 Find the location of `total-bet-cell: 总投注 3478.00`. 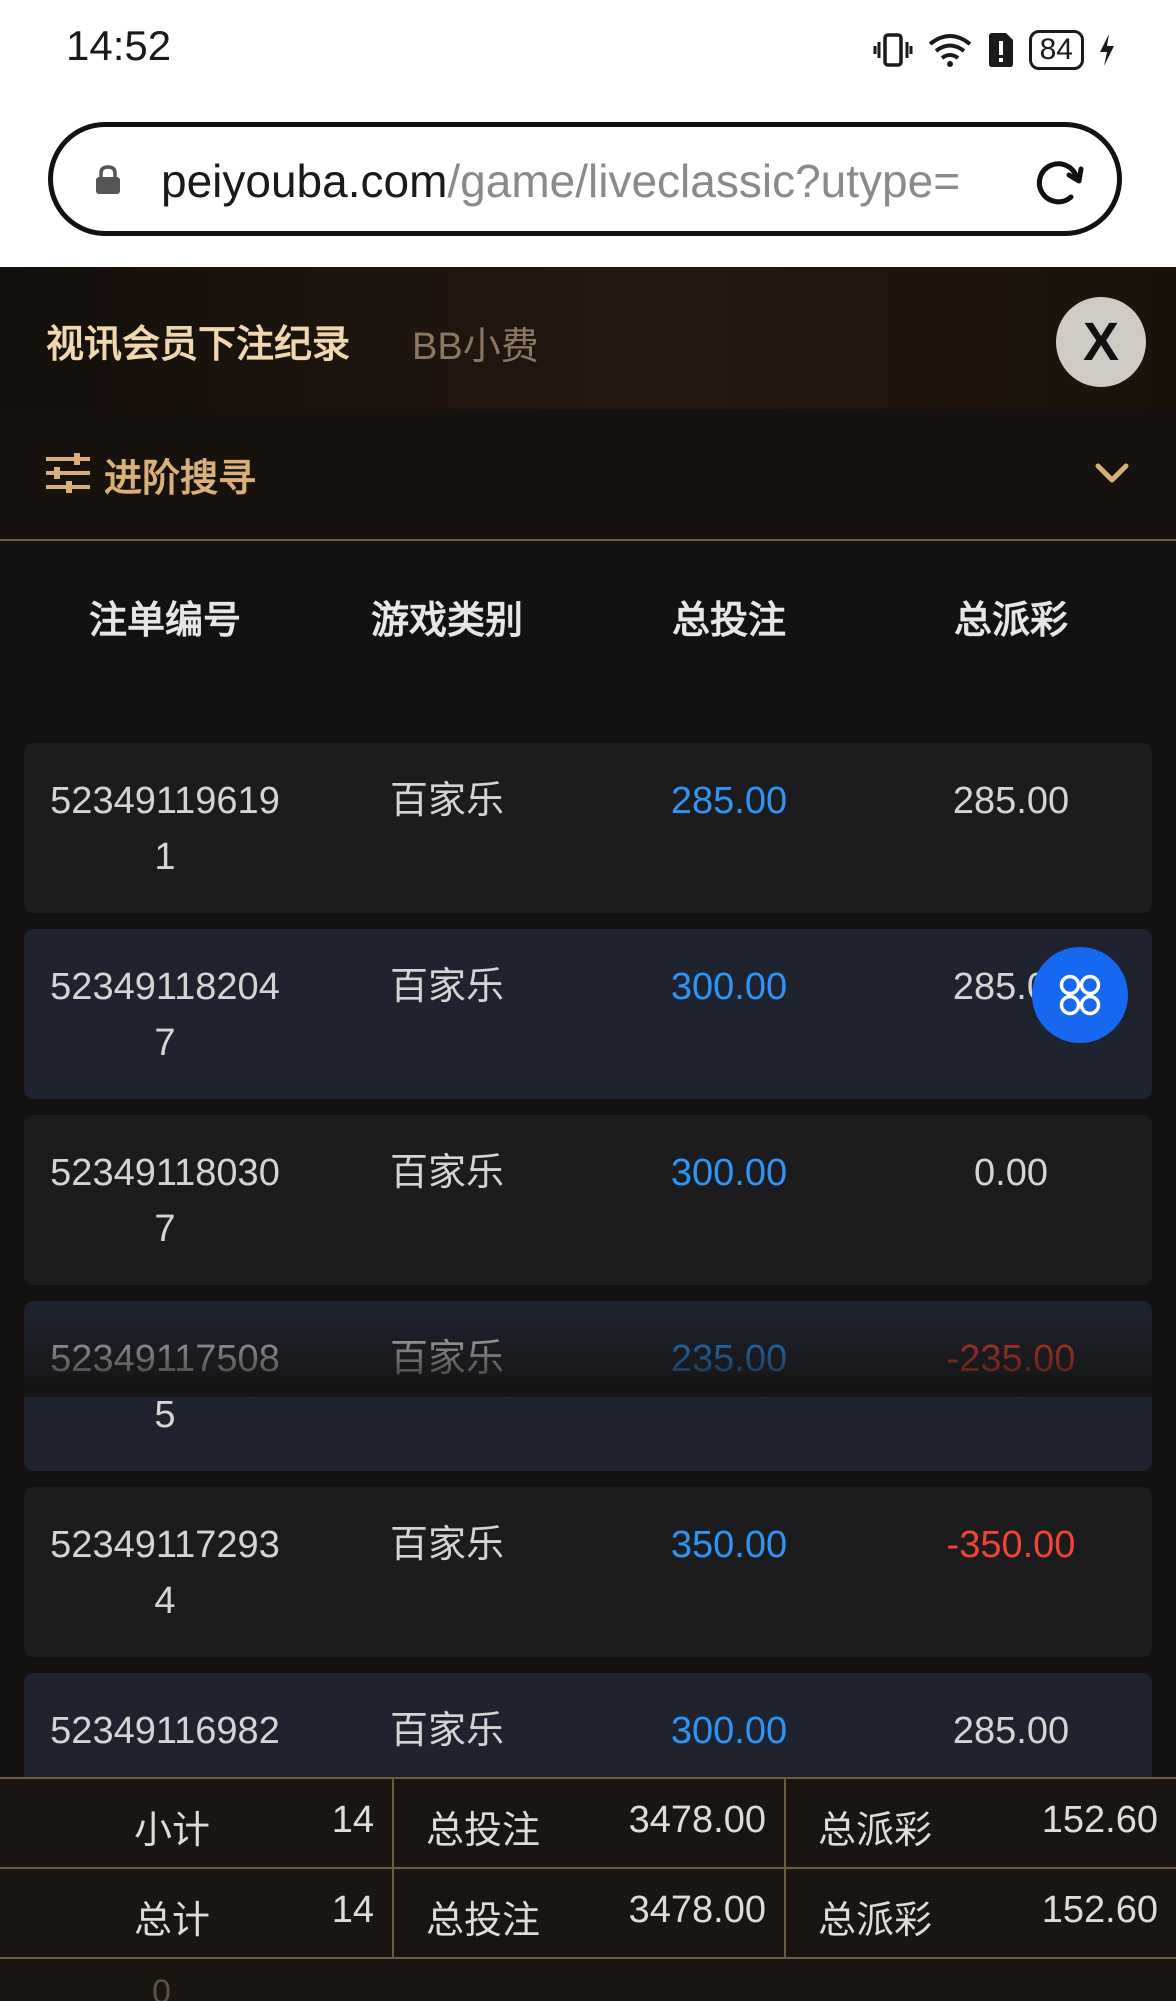

total-bet-cell: 总投注 3478.00 is located at coordinates (588, 1913).